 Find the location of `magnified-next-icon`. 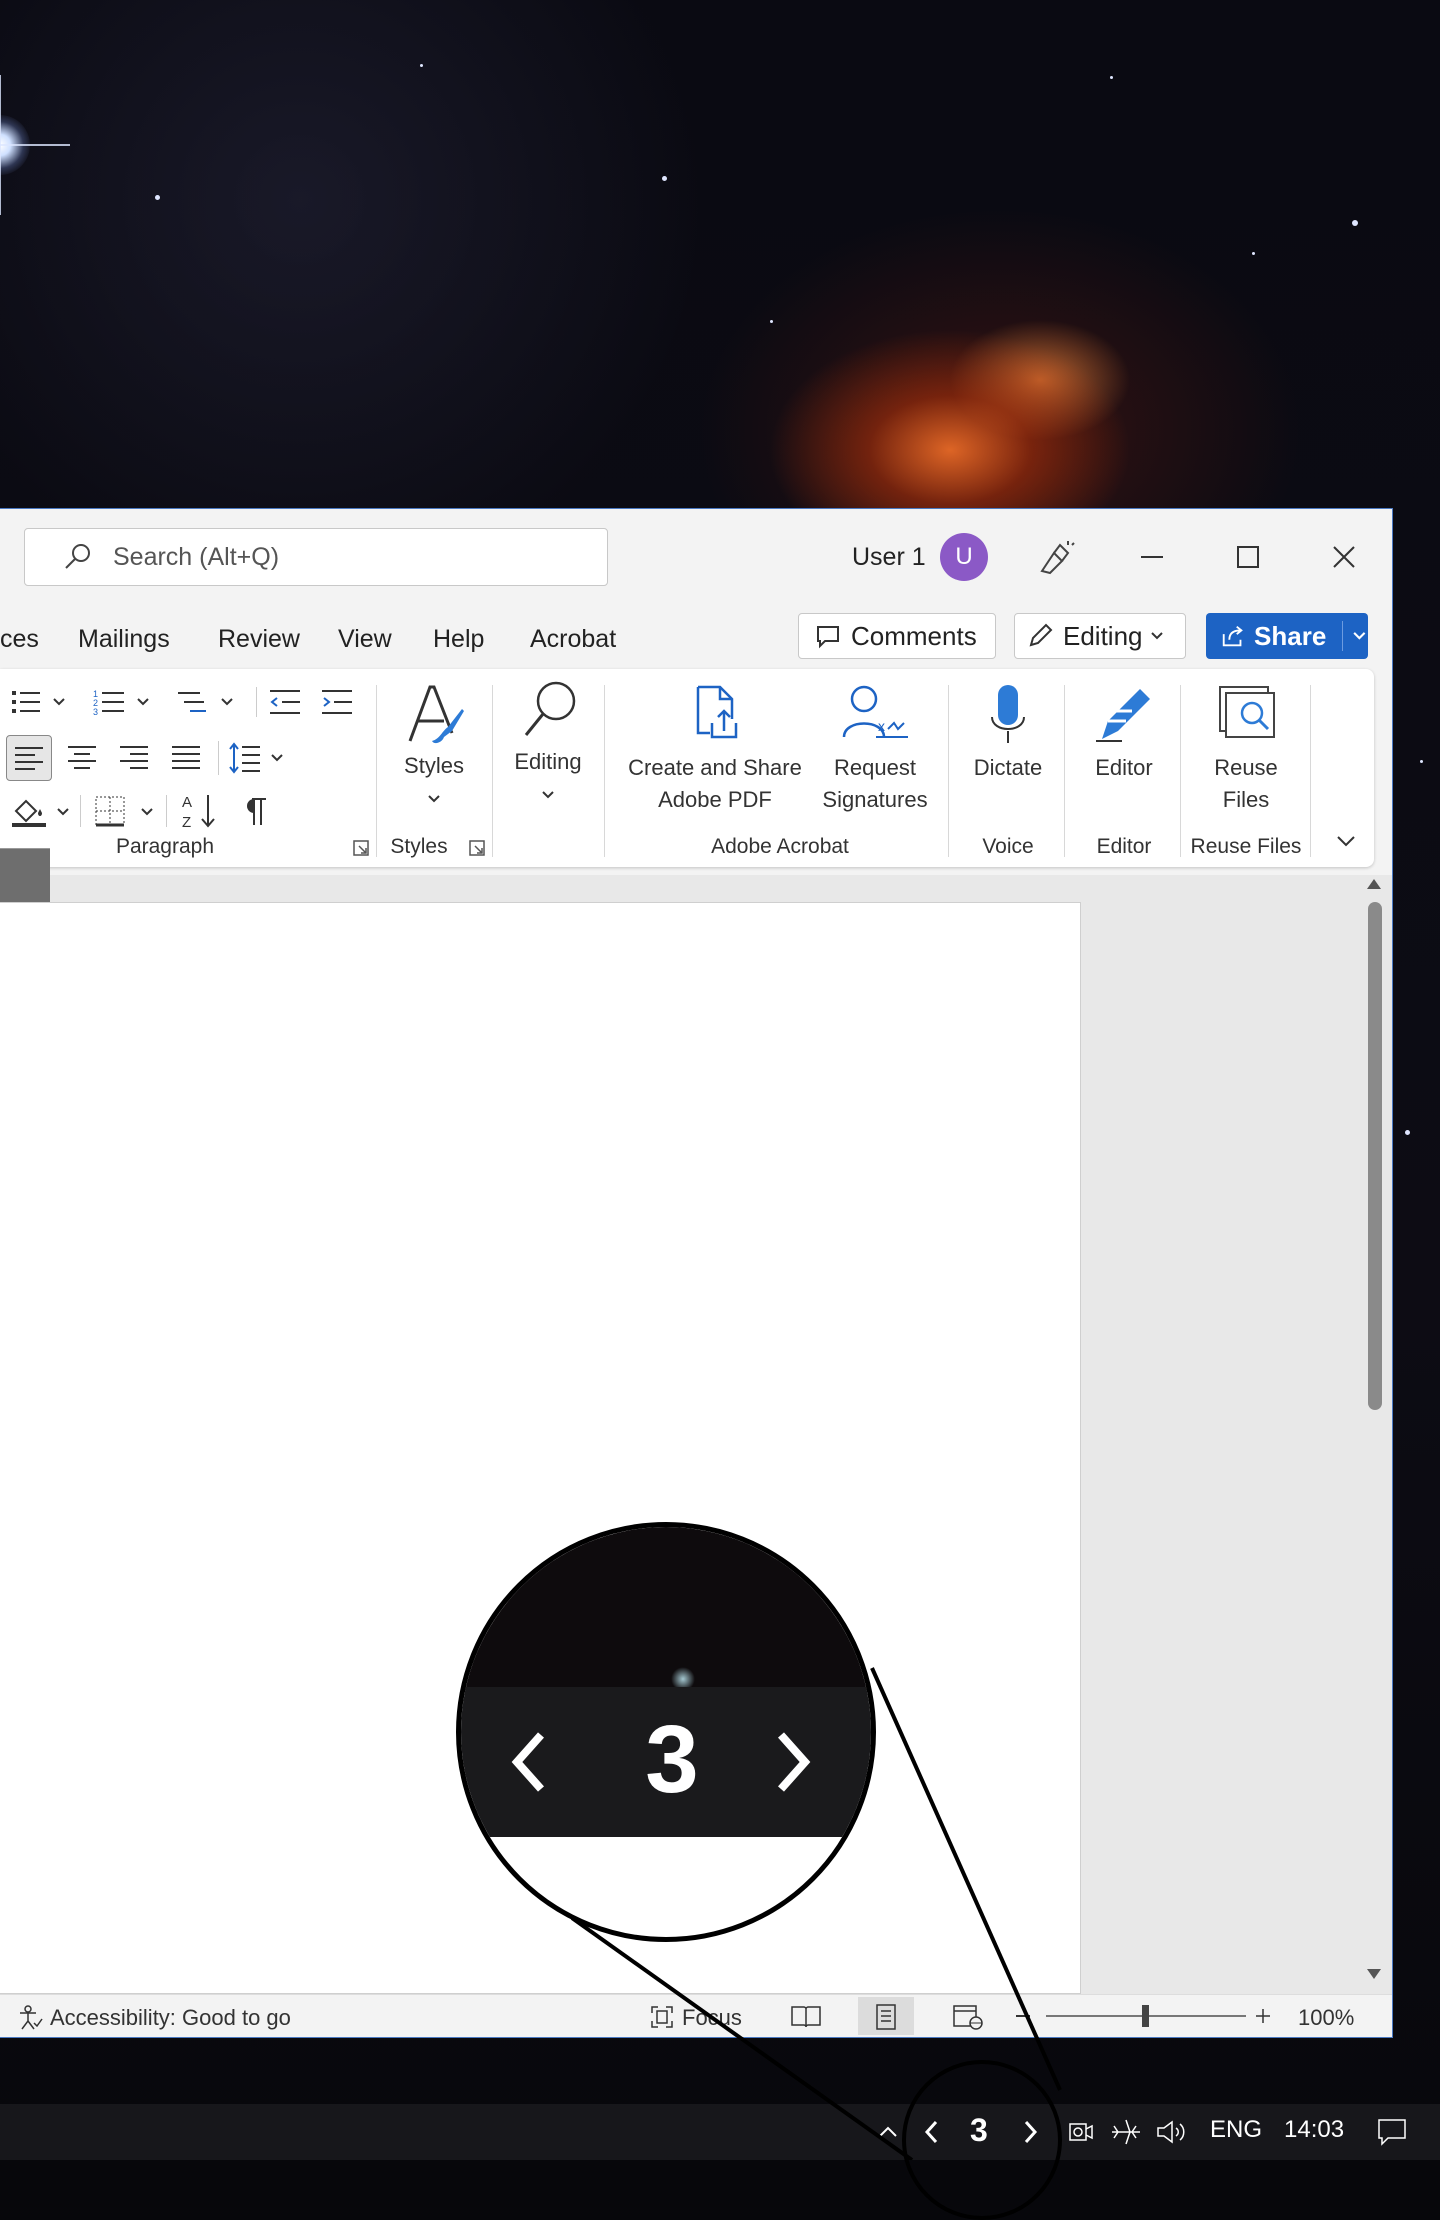

magnified-next-icon is located at coordinates (794, 1762).